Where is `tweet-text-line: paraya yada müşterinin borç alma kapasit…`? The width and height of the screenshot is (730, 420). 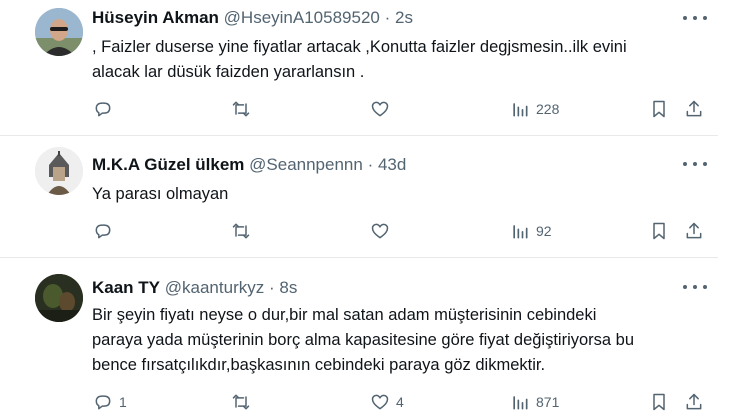 tweet-text-line: paraya yada müşterinin borç alma kapasit… is located at coordinates (363, 340).